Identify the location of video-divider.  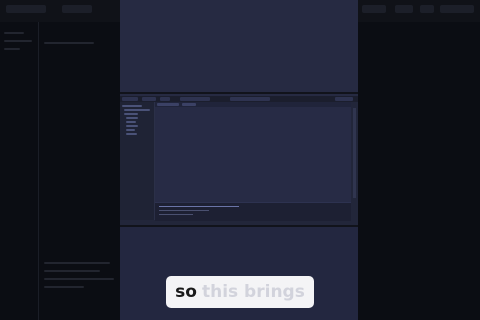
(239, 93).